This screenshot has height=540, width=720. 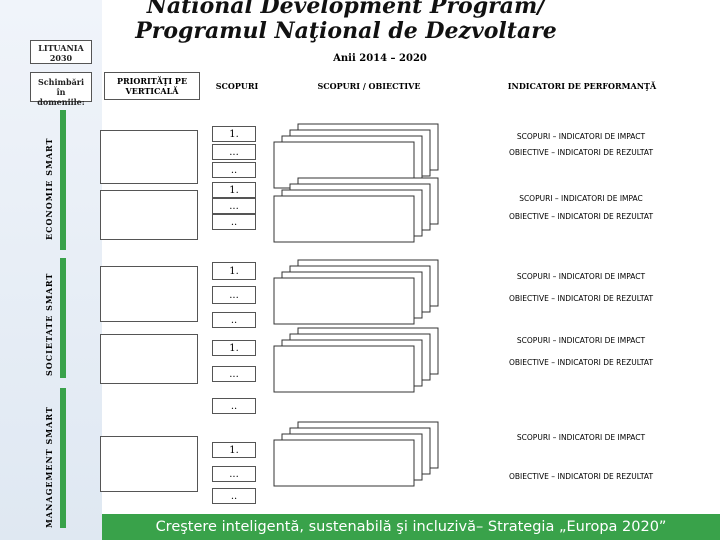 What do you see at coordinates (49, 189) in the screenshot?
I see `section-label-economy: ECONOMIE SMART` at bounding box center [49, 189].